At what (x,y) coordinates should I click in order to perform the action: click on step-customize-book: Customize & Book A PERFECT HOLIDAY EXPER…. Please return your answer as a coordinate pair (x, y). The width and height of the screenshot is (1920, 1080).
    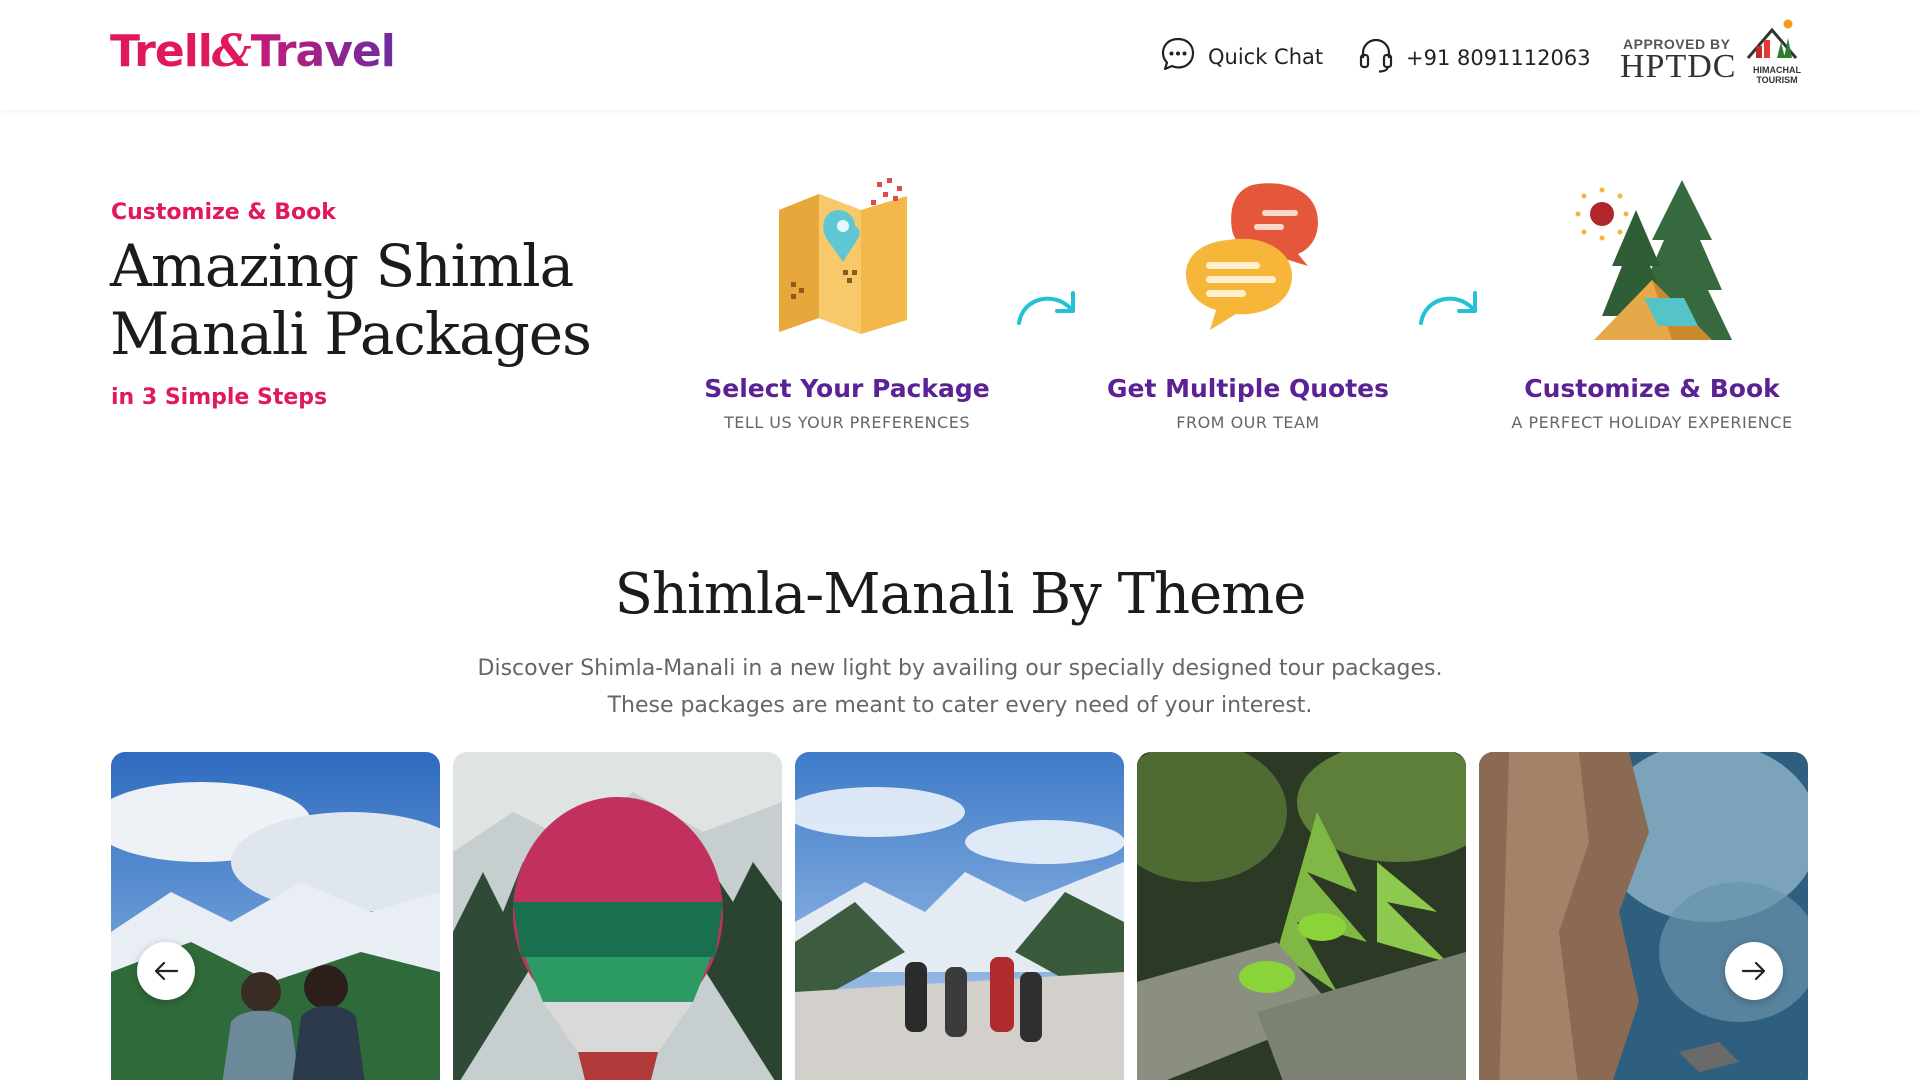
    Looking at the image, I should click on (1652, 301).